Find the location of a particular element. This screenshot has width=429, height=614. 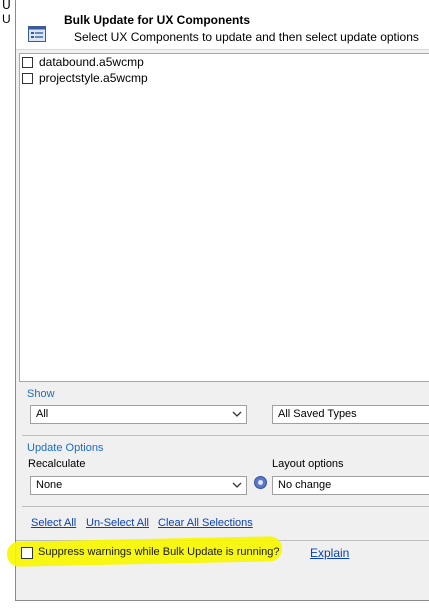

recalculate-value: None is located at coordinates (49, 485).